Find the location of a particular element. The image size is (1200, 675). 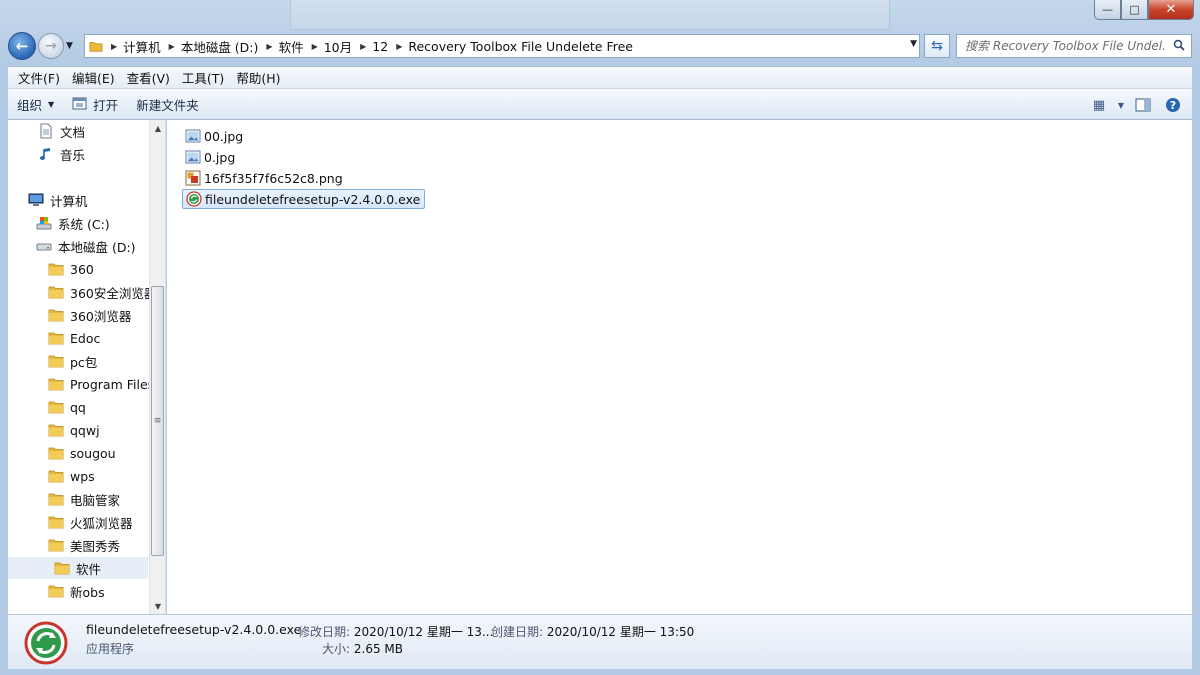

search-box is located at coordinates (1074, 46).